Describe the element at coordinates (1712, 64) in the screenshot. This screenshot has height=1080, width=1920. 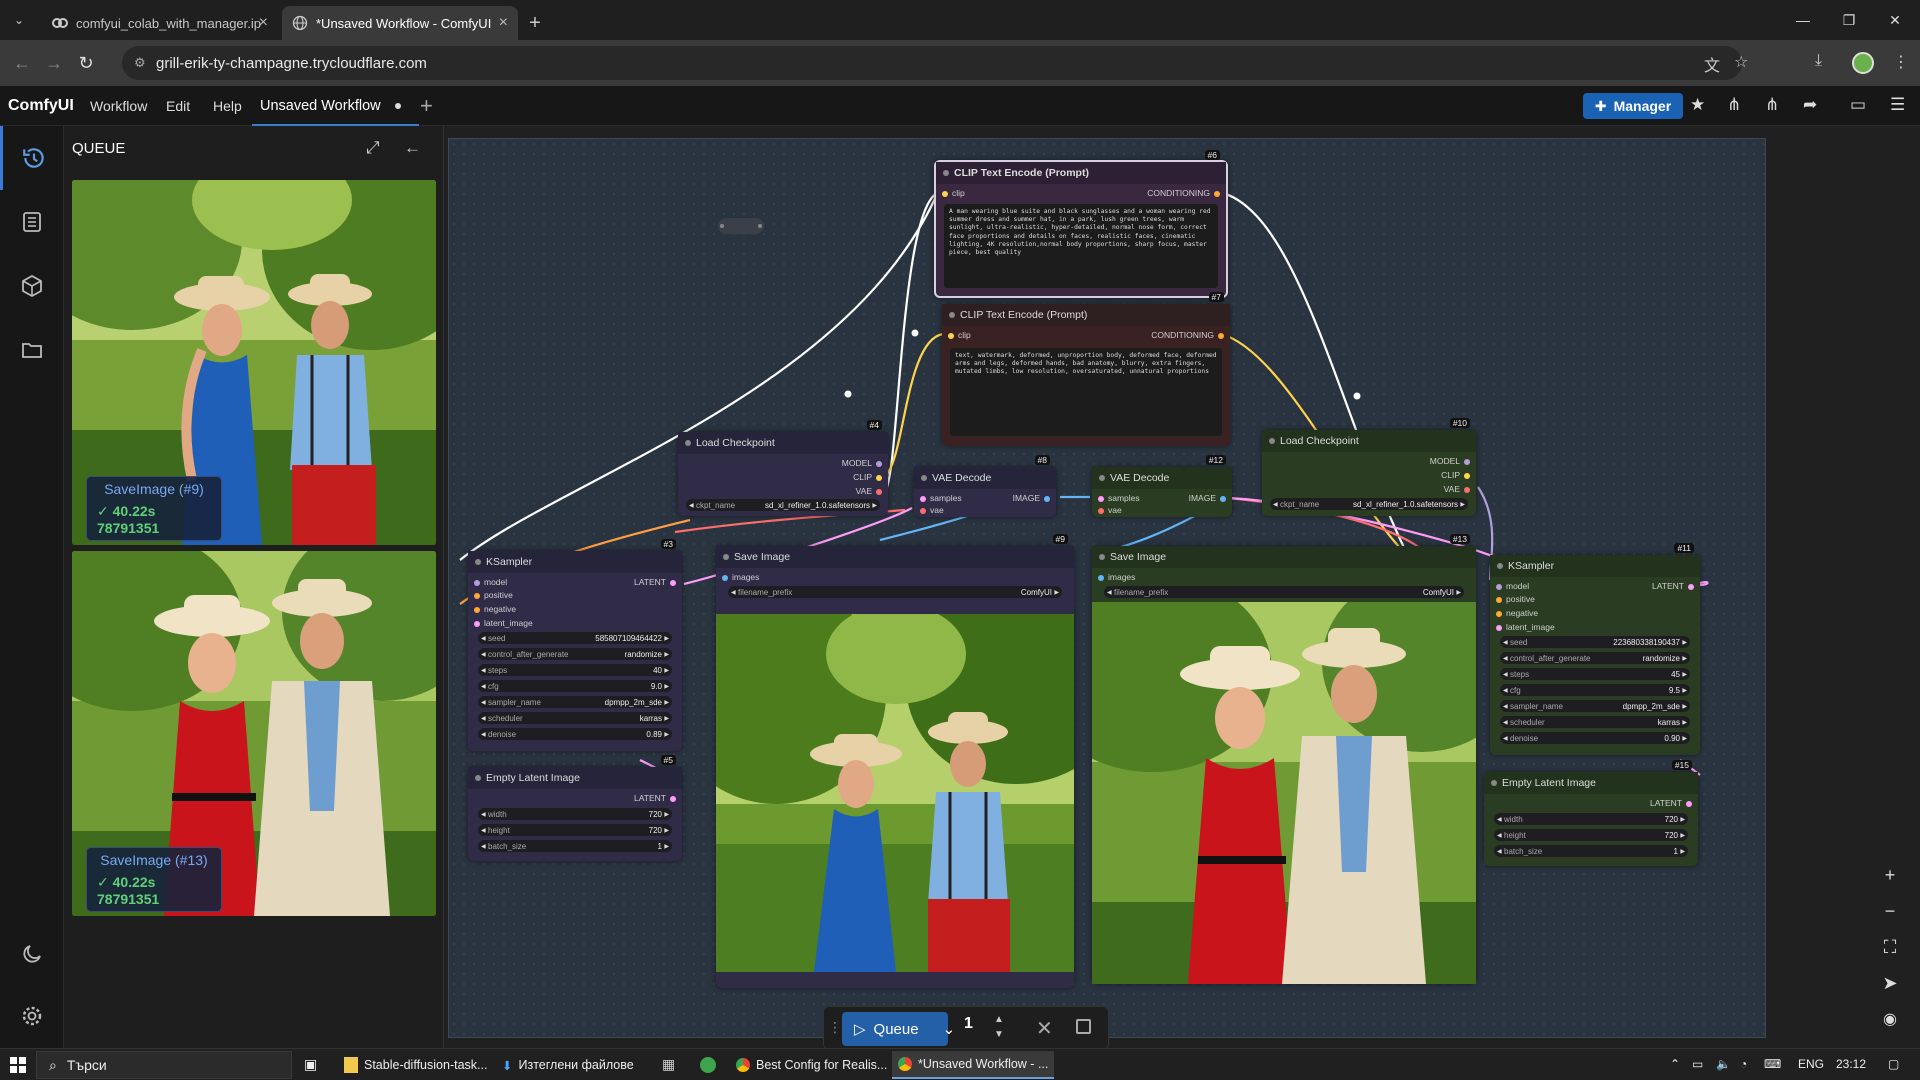
I see `translate-icon: 文` at that location.